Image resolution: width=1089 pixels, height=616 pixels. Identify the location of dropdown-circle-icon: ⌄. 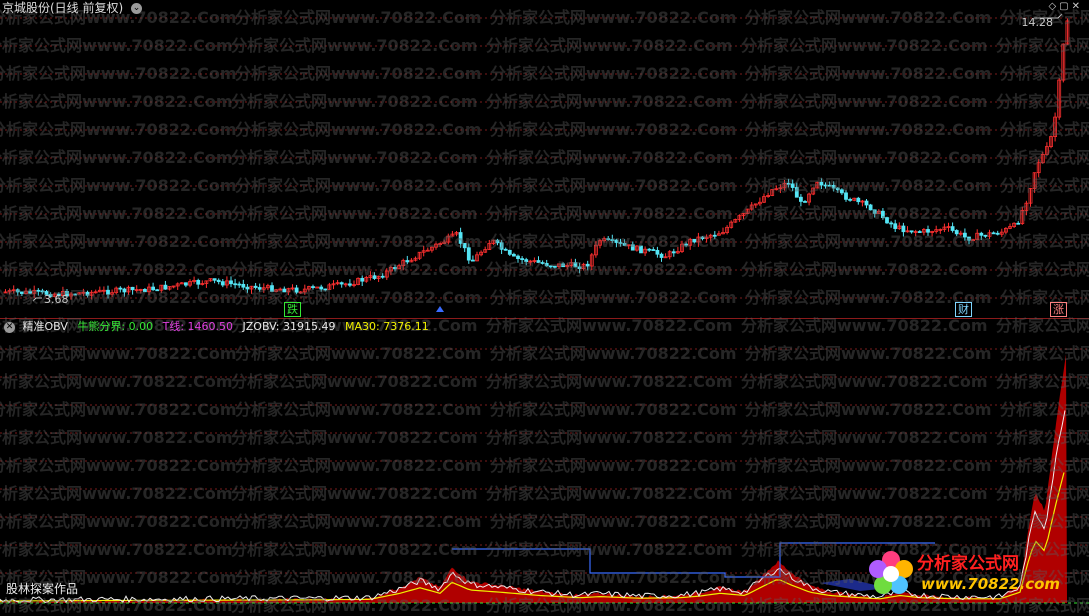
(137, 8).